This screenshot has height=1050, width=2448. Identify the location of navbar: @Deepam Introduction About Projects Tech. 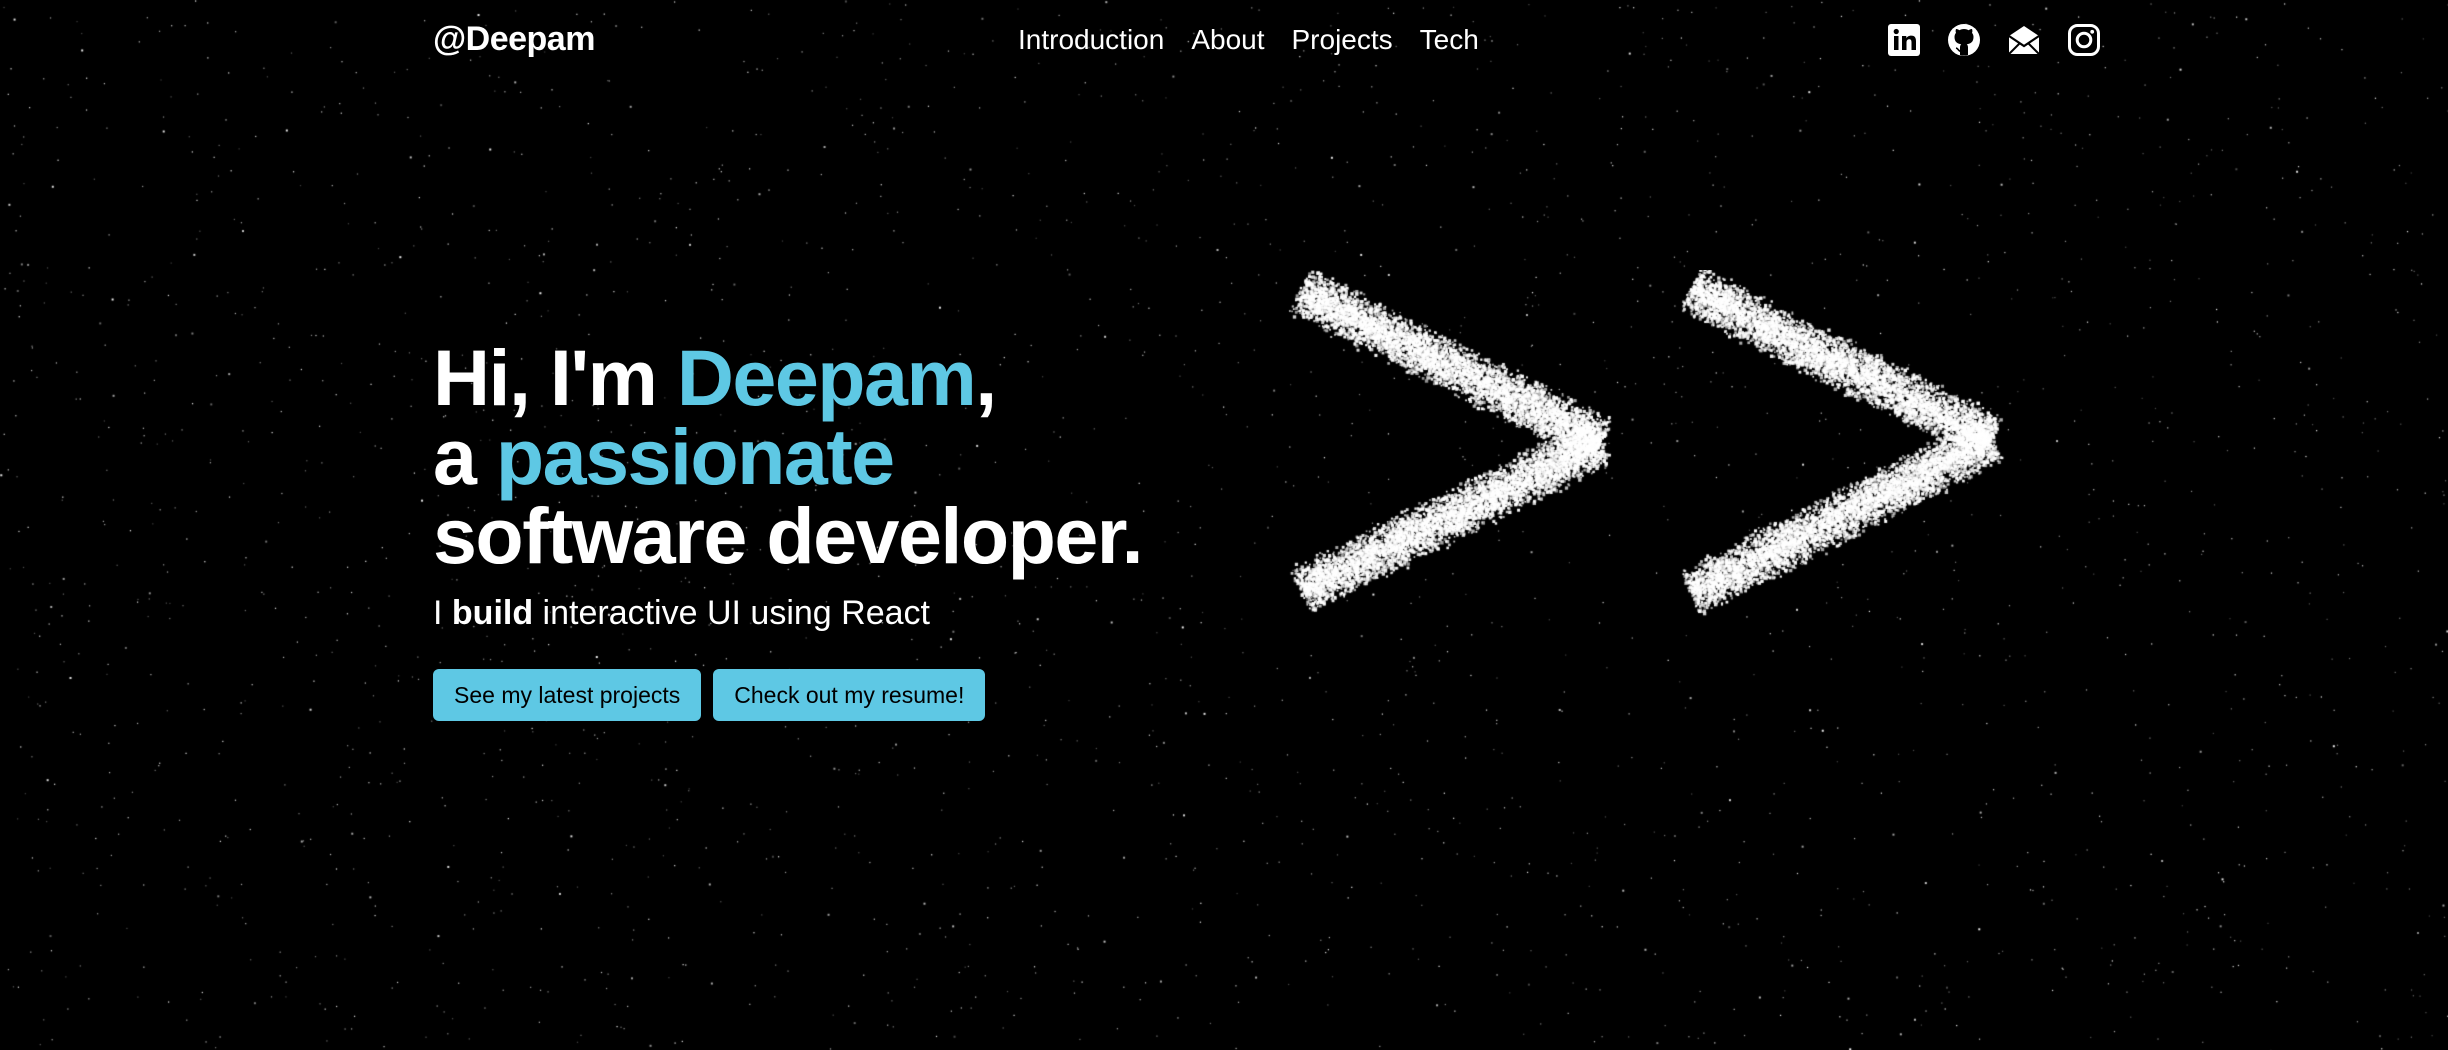
(1224, 43).